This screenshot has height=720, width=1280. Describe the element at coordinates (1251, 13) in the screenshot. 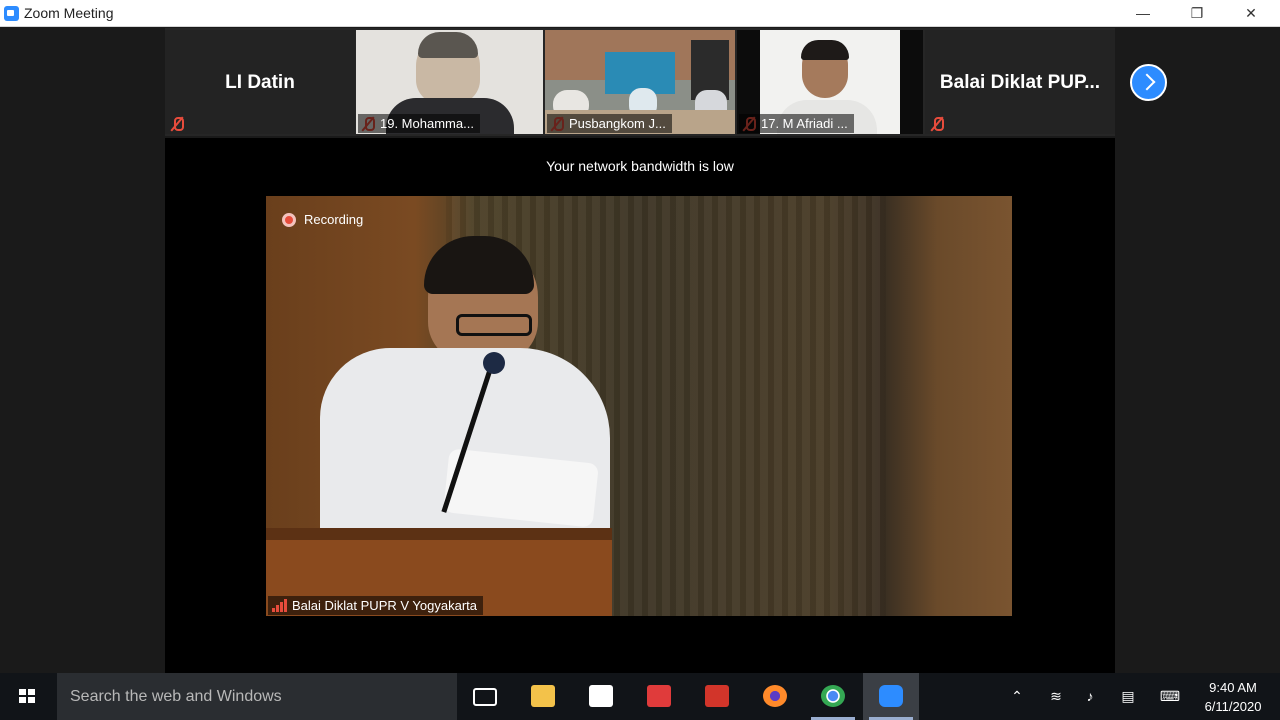

I see `close-button: ✕` at that location.